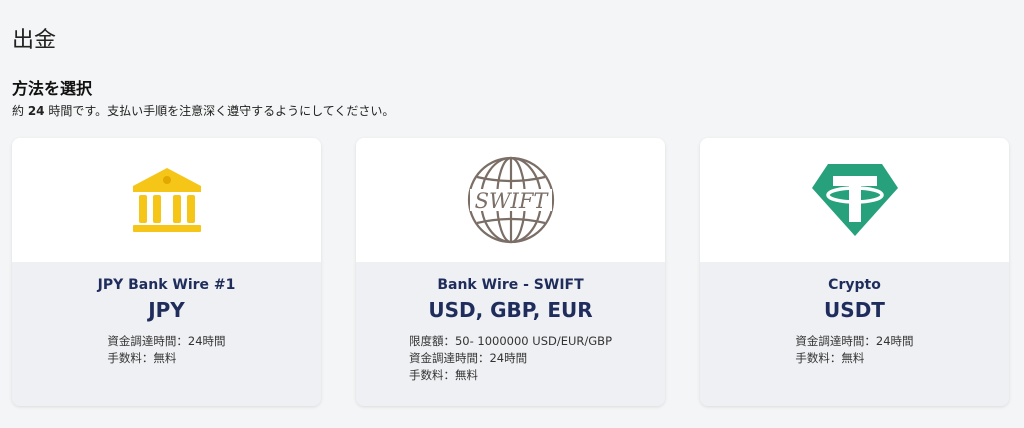 This screenshot has height=428, width=1024. What do you see at coordinates (36, 111) in the screenshot?
I see `subtitle-hours: 24` at bounding box center [36, 111].